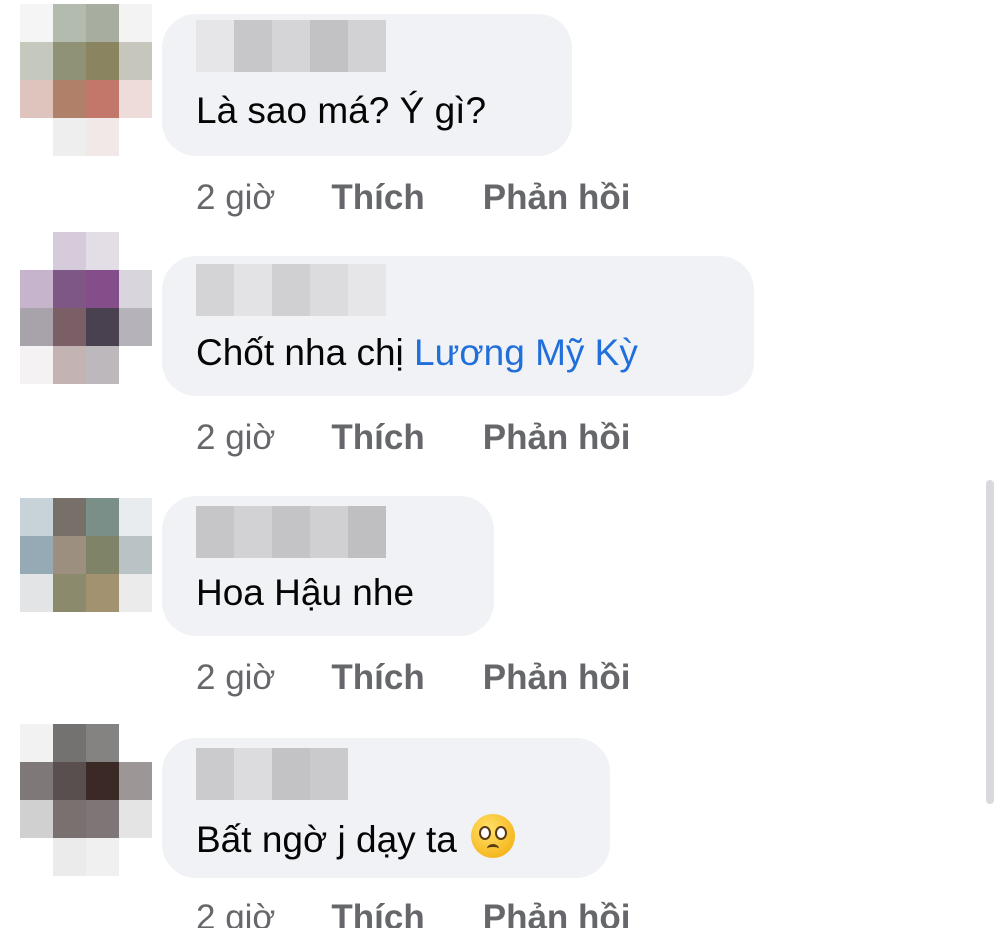 This screenshot has height=928, width=1000. What do you see at coordinates (305, 352) in the screenshot?
I see `comment-text-prefix: Chốt nha chị` at bounding box center [305, 352].